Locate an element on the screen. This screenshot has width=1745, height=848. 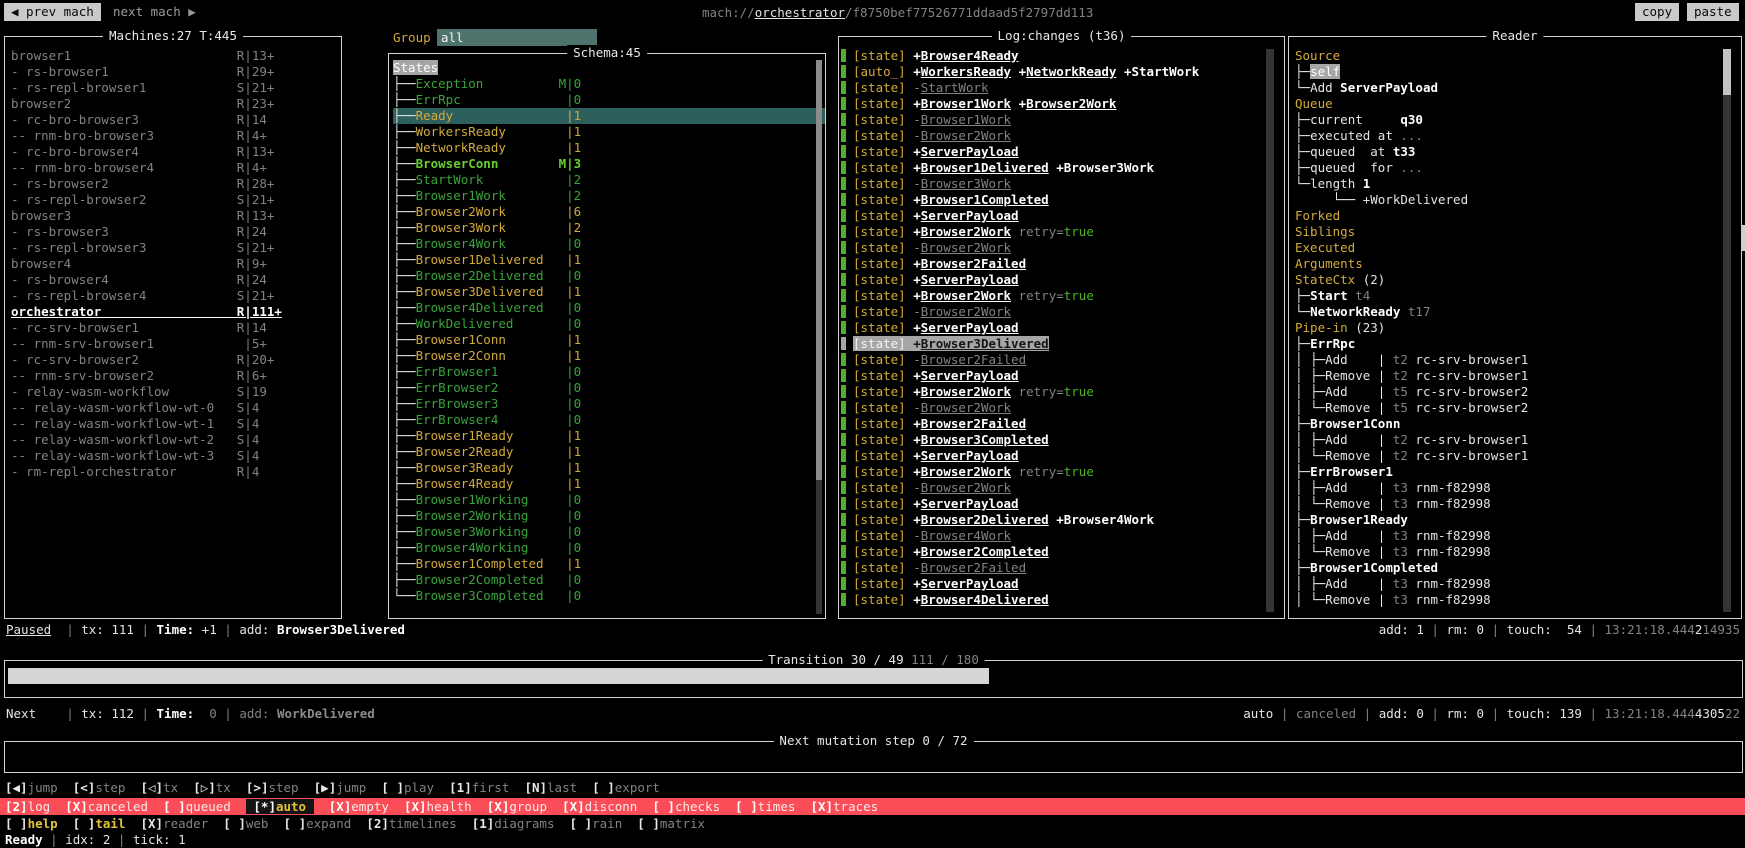
machine-row: -- relay-wasm-workflow-wt-2 S|4 is located at coordinates (176, 440).